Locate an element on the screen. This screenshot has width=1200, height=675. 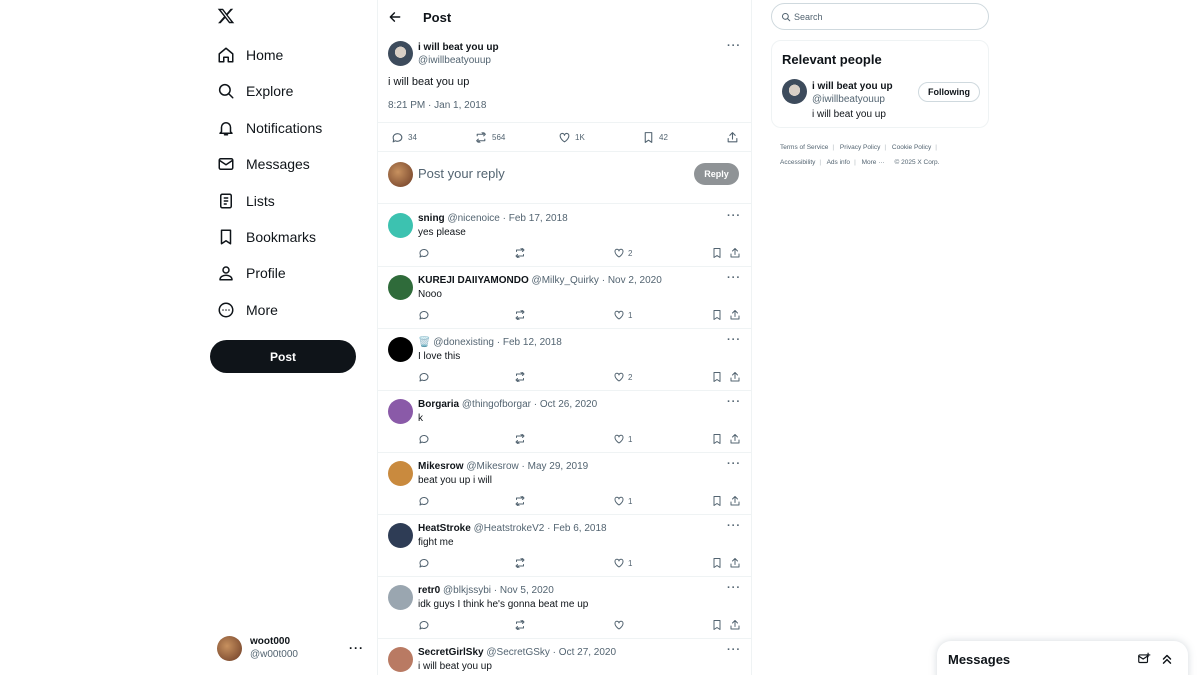
reply-author-name: HeatStroke is located at coordinates (444, 528).